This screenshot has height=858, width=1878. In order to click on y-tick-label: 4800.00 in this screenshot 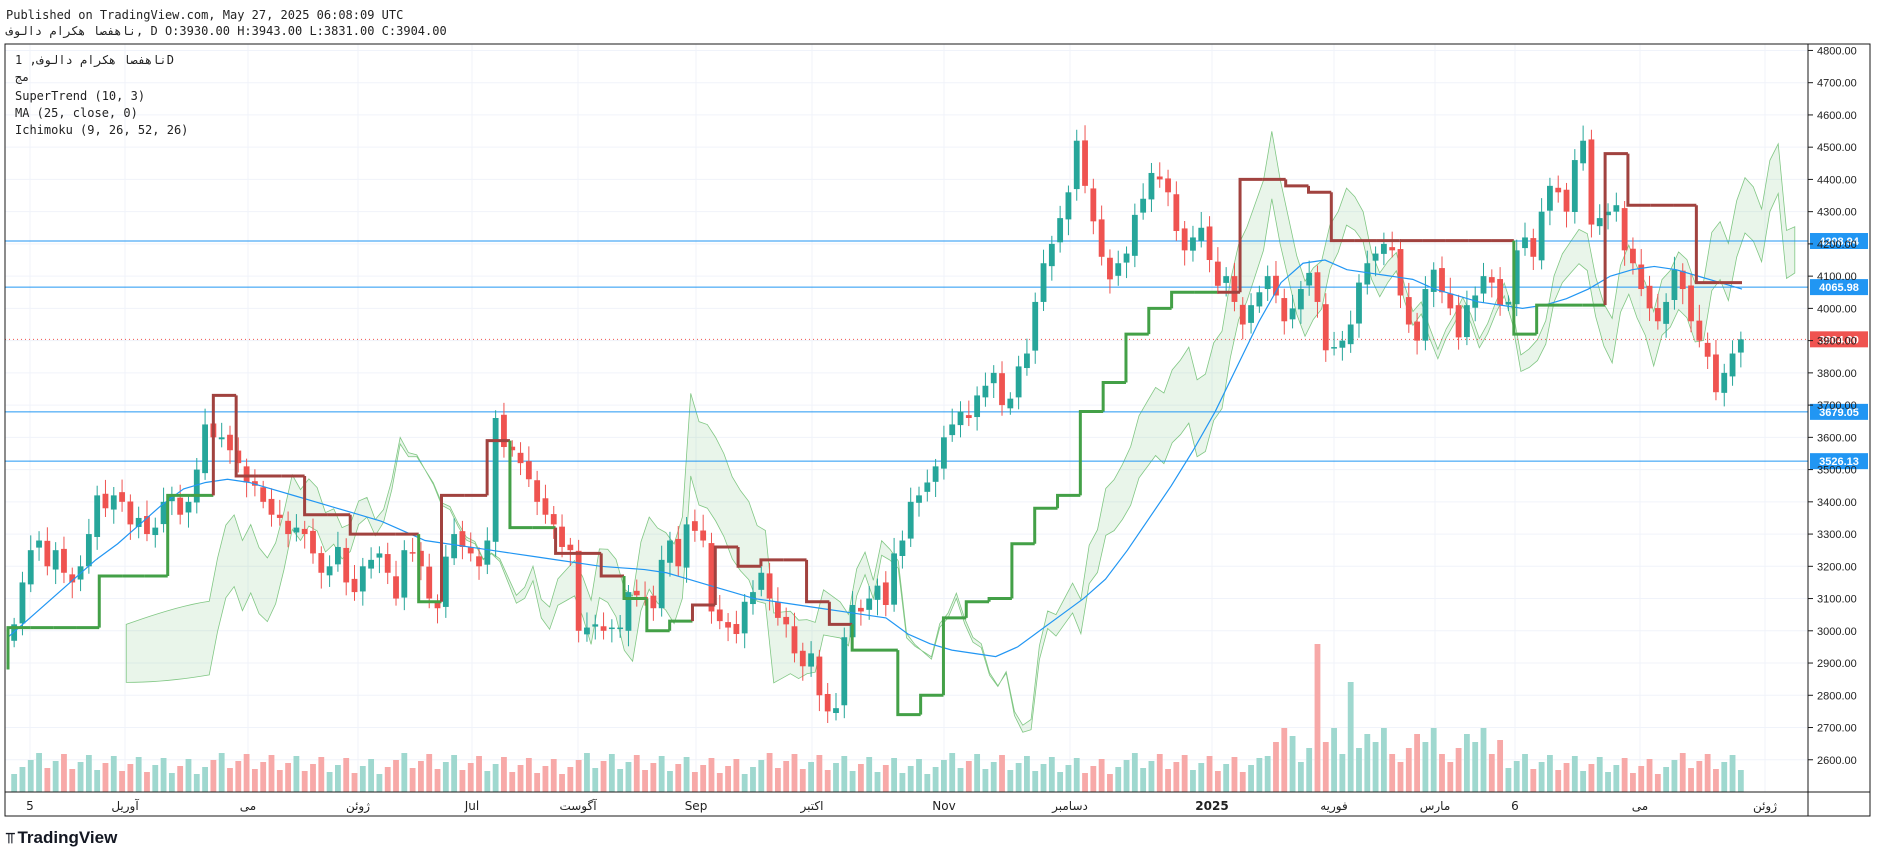, I will do `click(1837, 51)`.